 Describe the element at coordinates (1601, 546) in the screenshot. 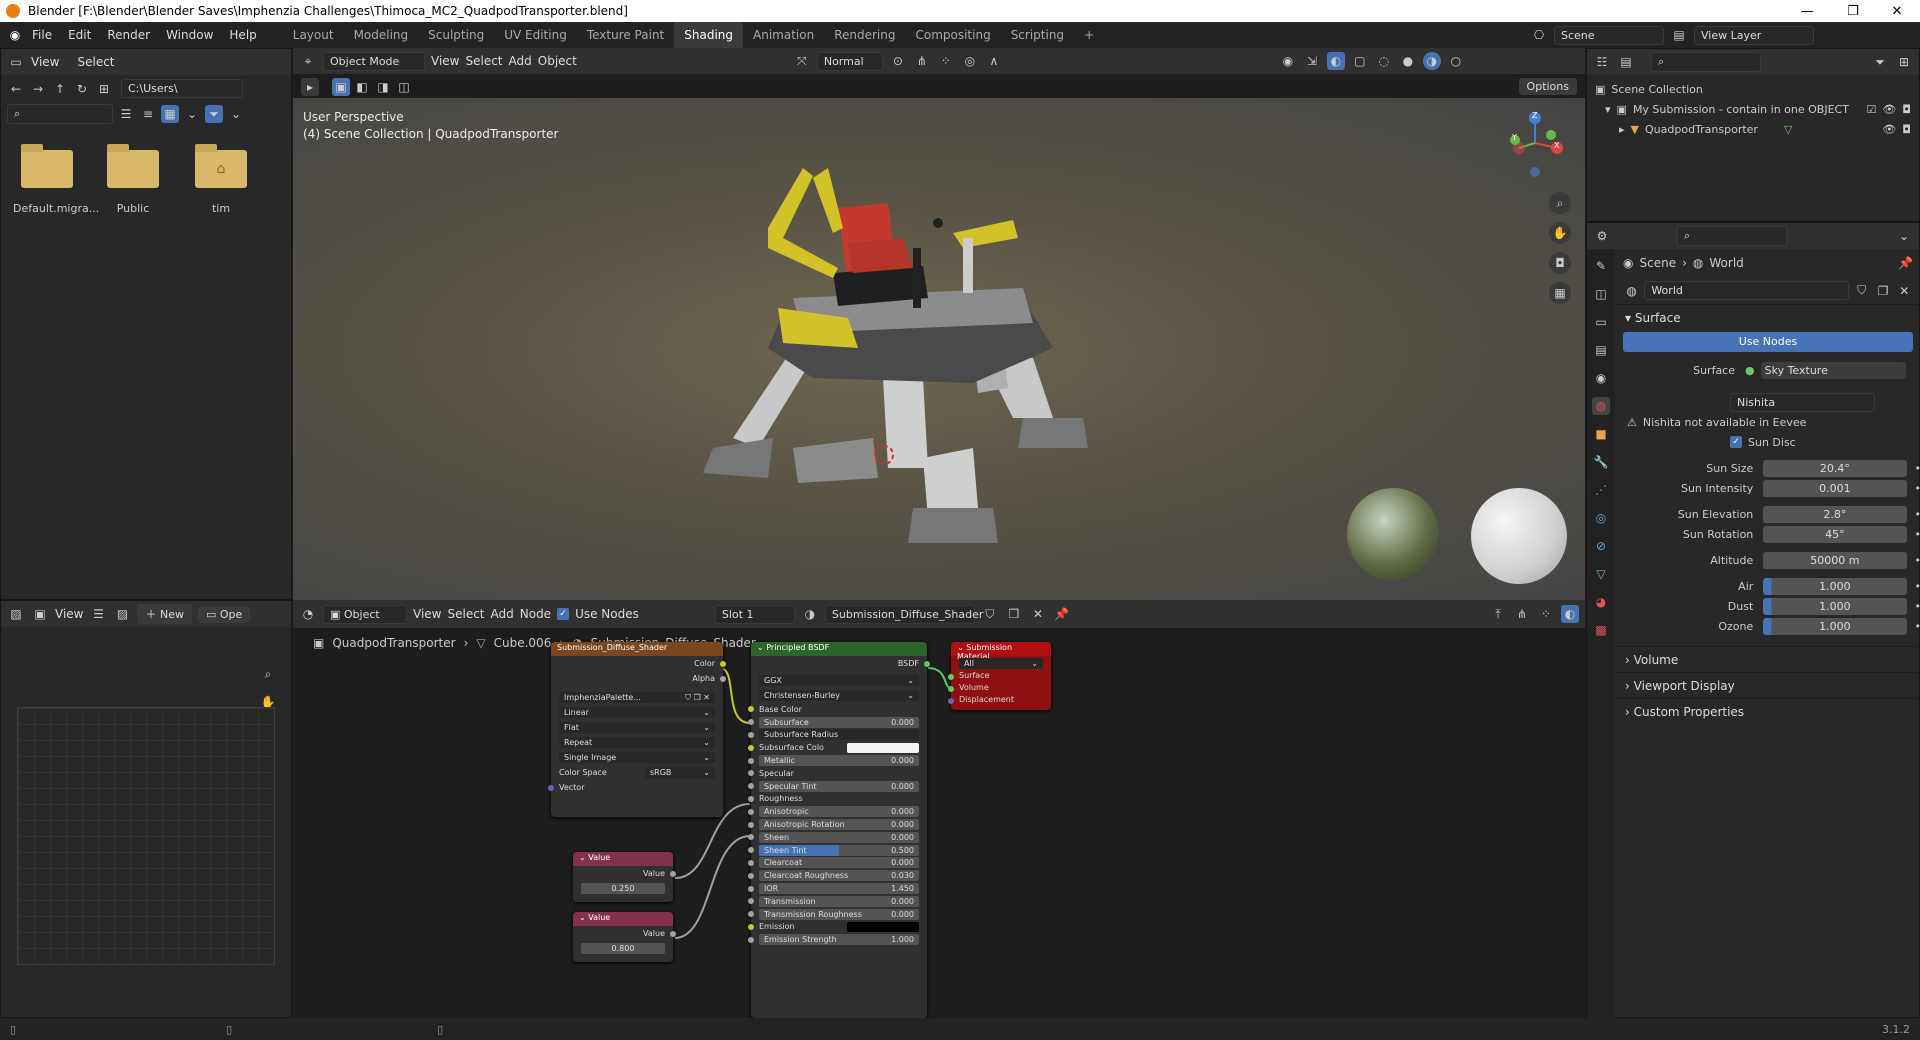

I see `constraints-tab-icon: ⊘` at that location.